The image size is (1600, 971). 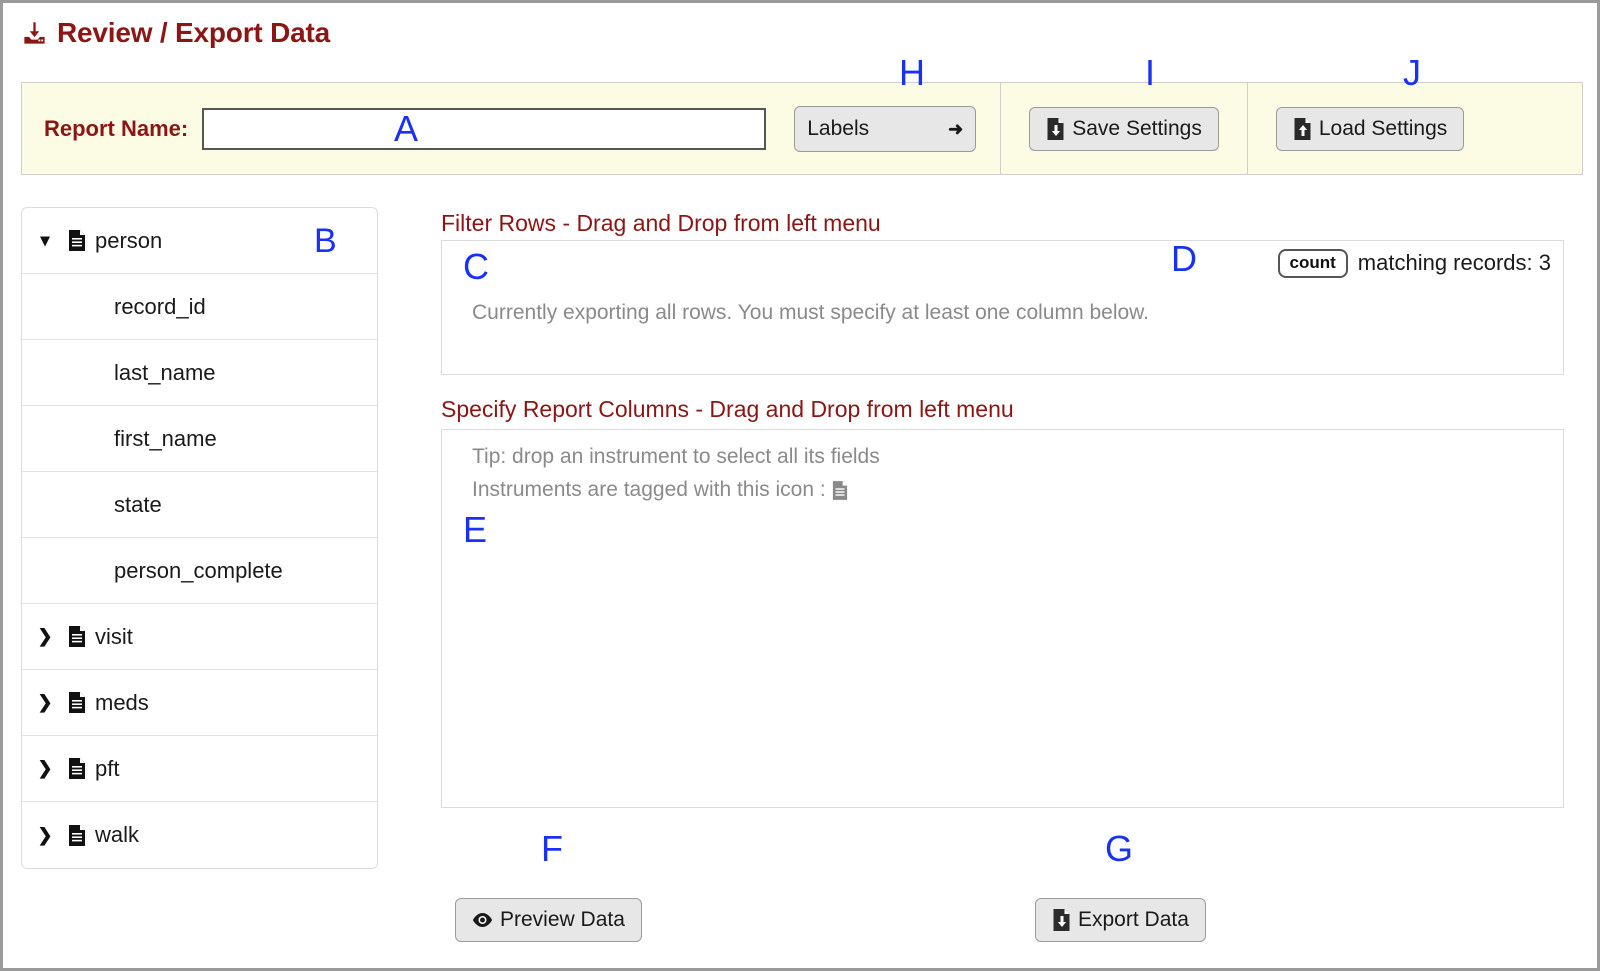 I want to click on chevron-down-icon: ▾, so click(x=45, y=240).